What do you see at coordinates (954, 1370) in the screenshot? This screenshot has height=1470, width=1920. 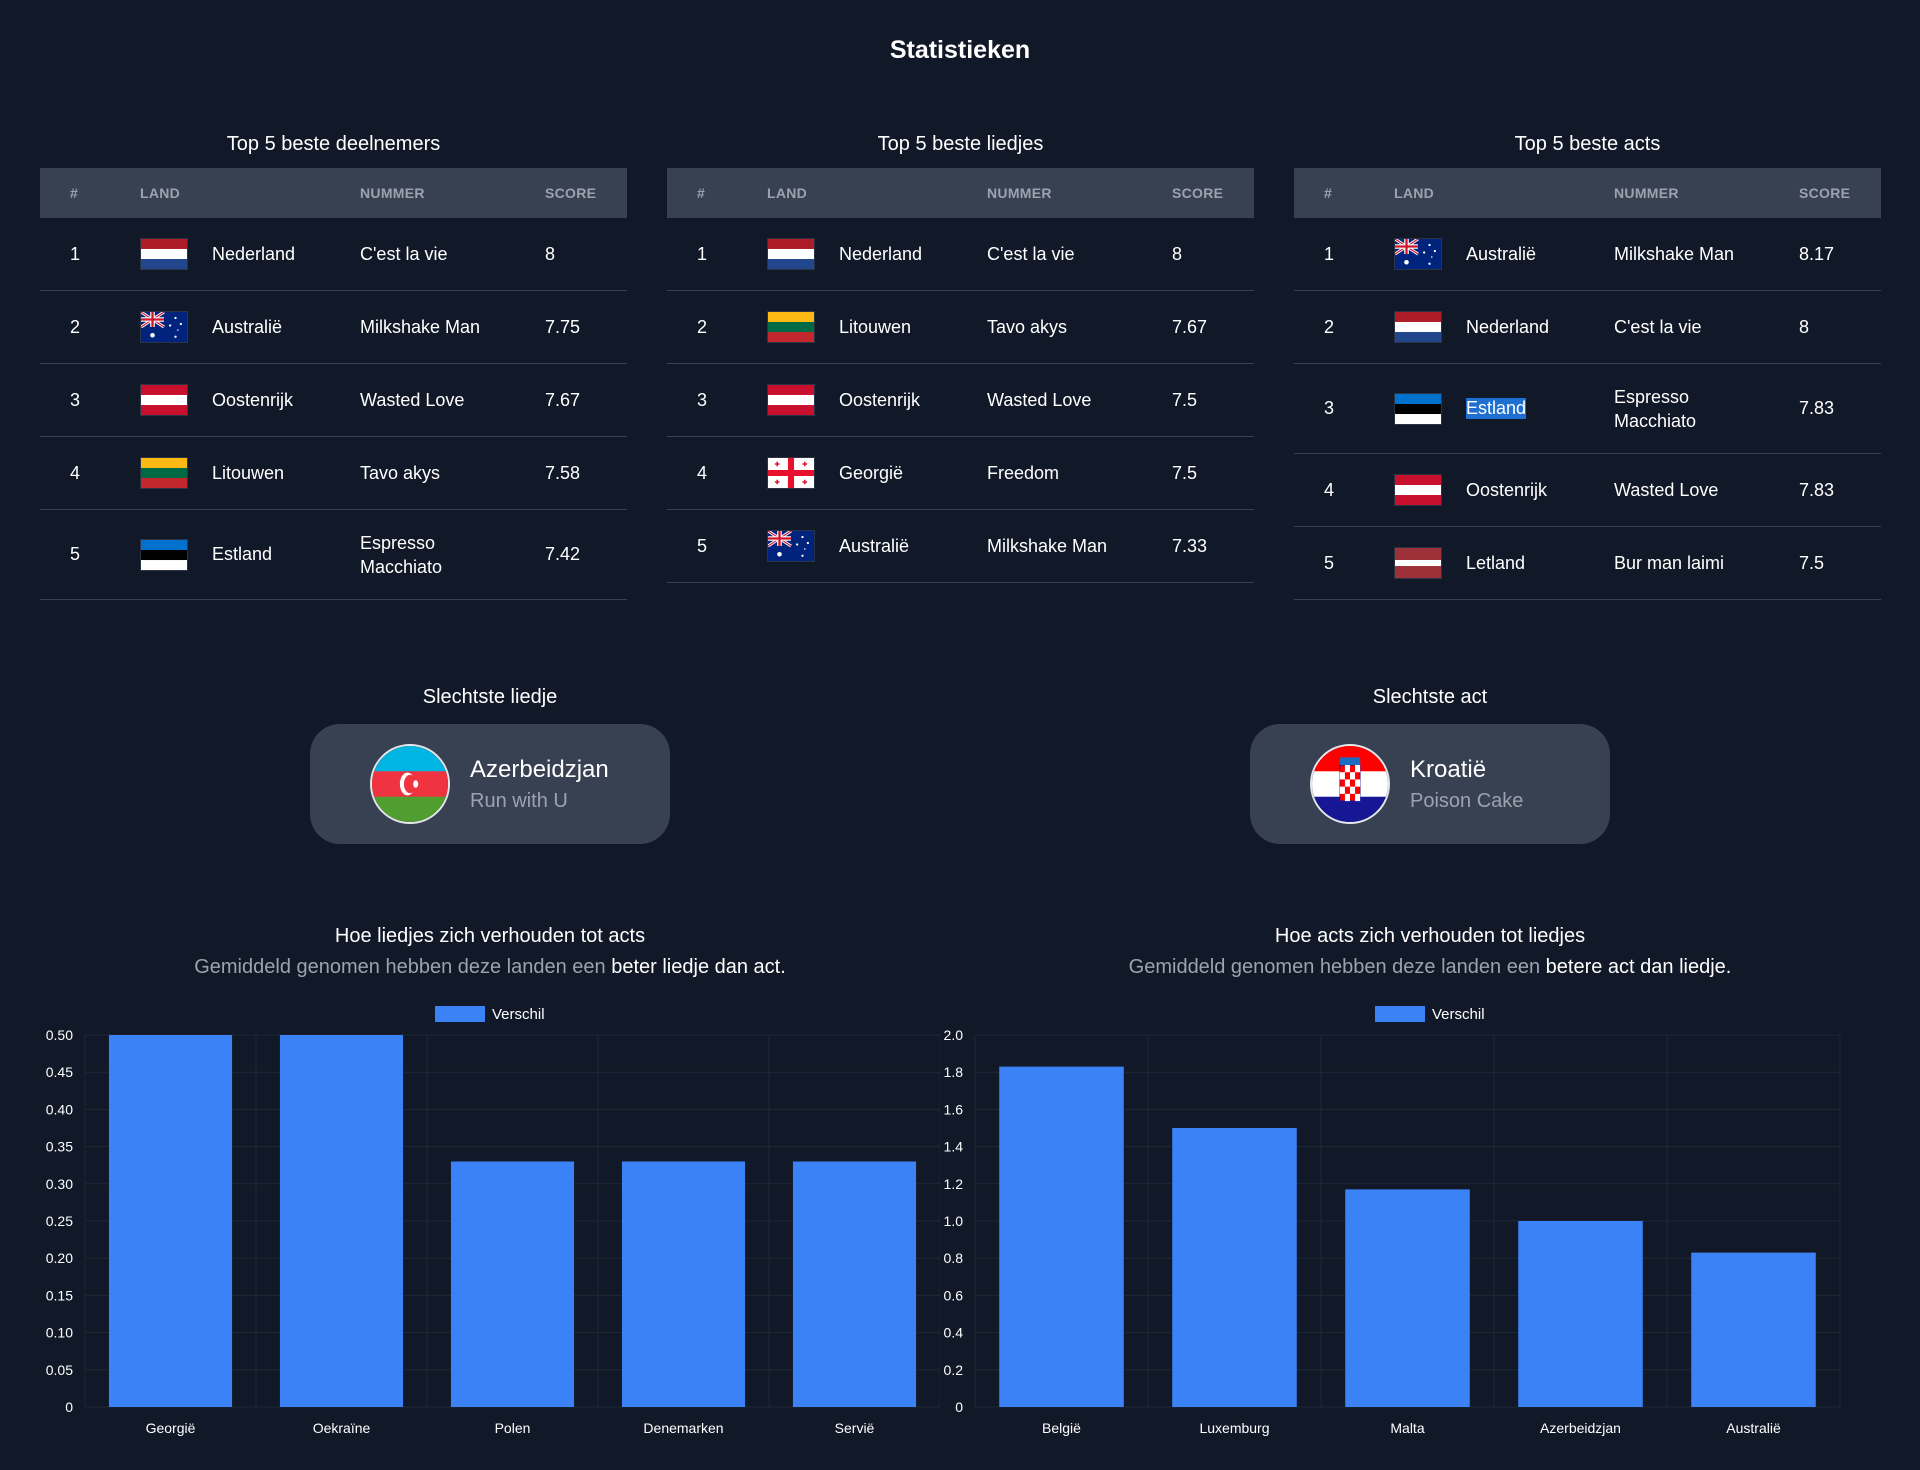 I see `y-tick-label: 0.2` at bounding box center [954, 1370].